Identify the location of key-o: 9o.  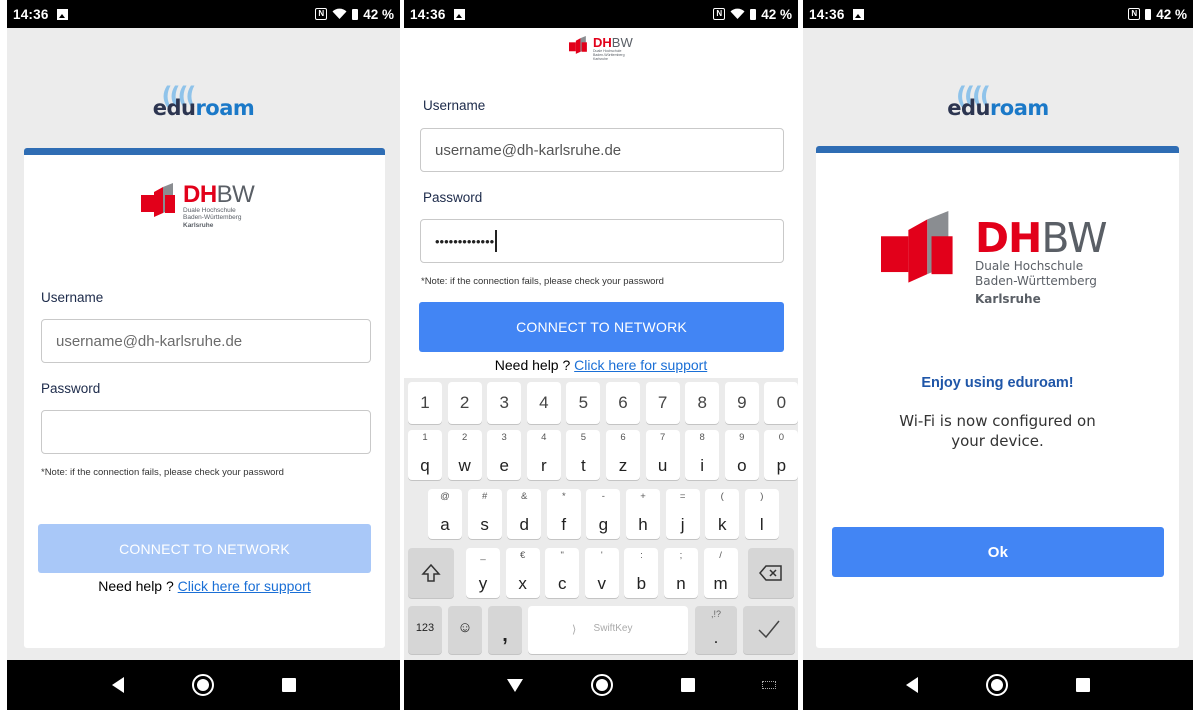
(741, 455).